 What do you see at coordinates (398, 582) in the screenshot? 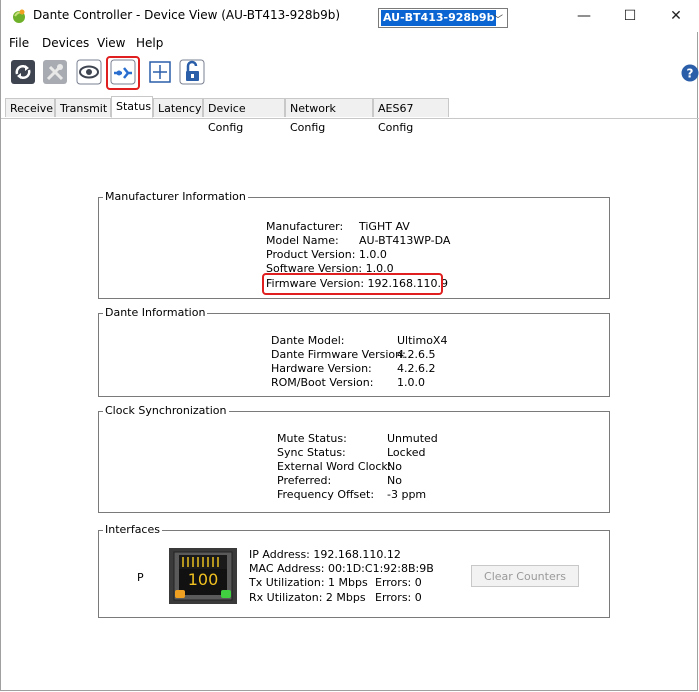
I see `tx-errors: Errors: 0` at bounding box center [398, 582].